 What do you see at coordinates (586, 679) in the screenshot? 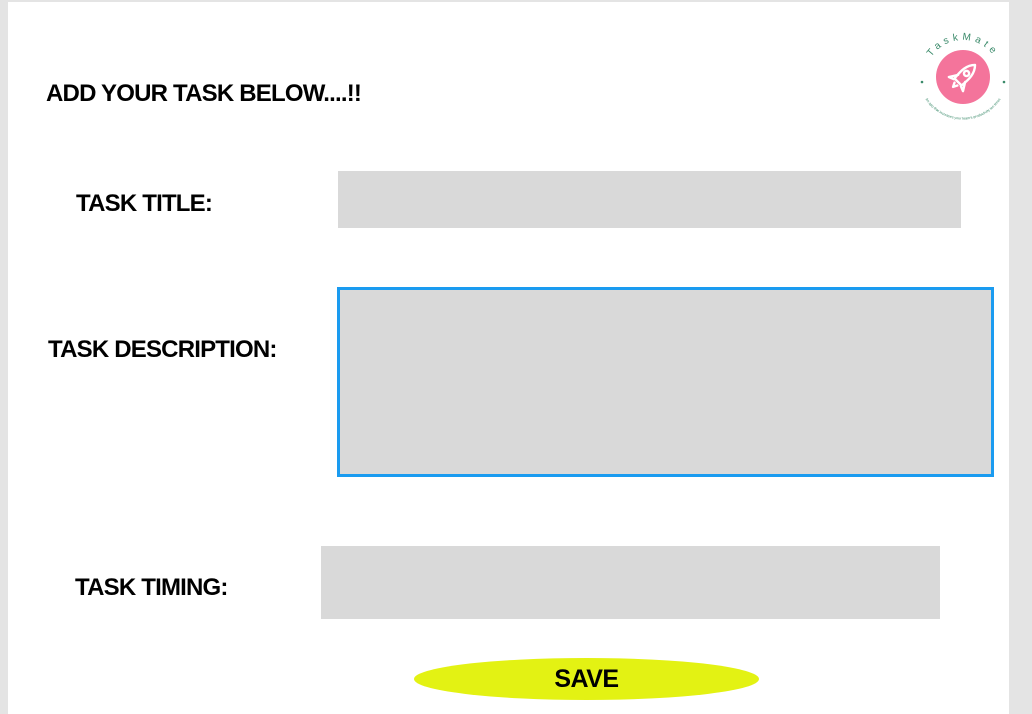
I see `save-button: SAVE` at bounding box center [586, 679].